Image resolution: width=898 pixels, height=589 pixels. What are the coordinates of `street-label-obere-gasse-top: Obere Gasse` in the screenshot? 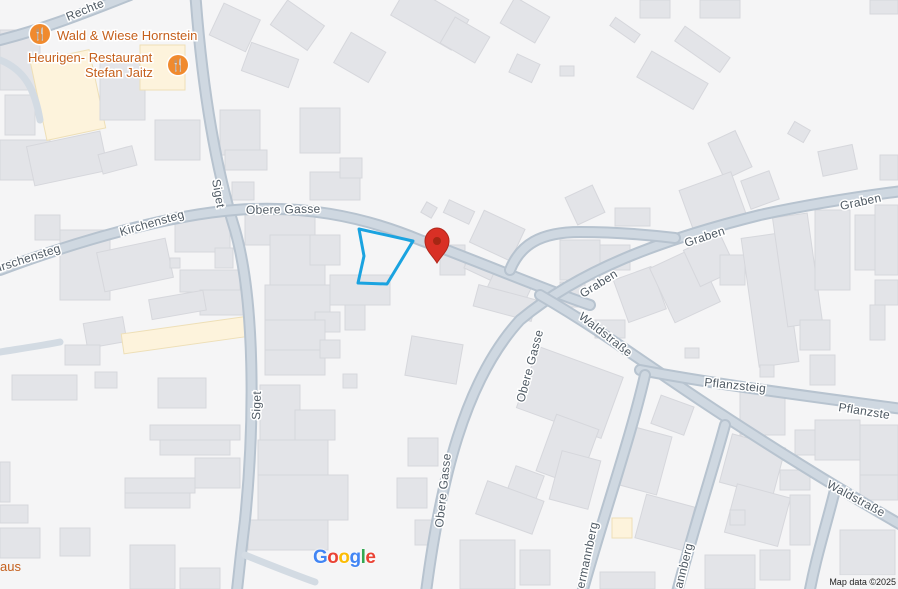 It's located at (283, 209).